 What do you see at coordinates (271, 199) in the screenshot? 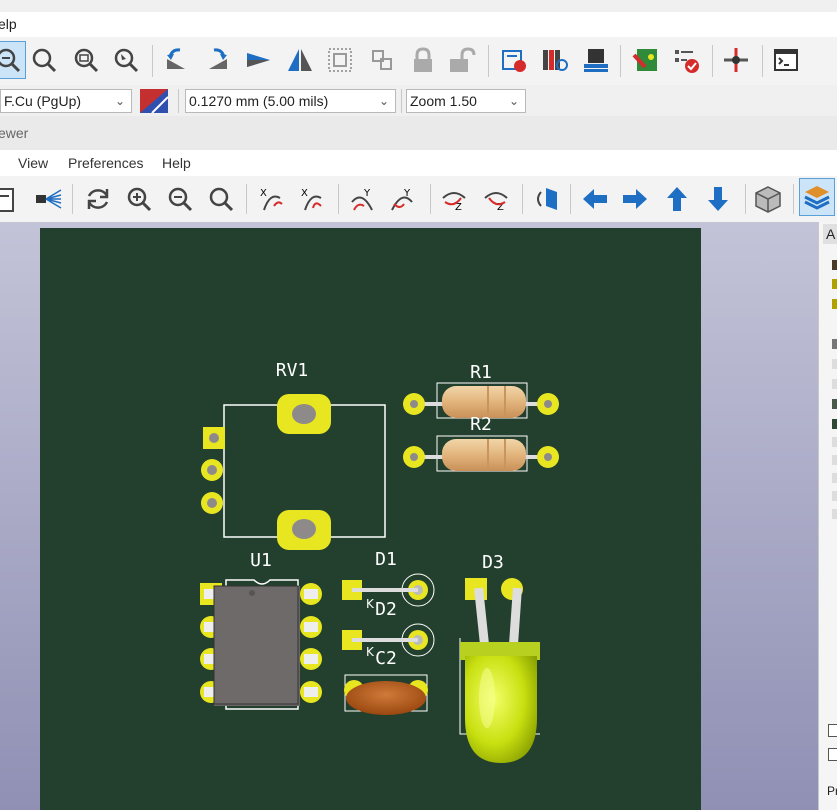
I see `rotate-x-cw-icon: X` at bounding box center [271, 199].